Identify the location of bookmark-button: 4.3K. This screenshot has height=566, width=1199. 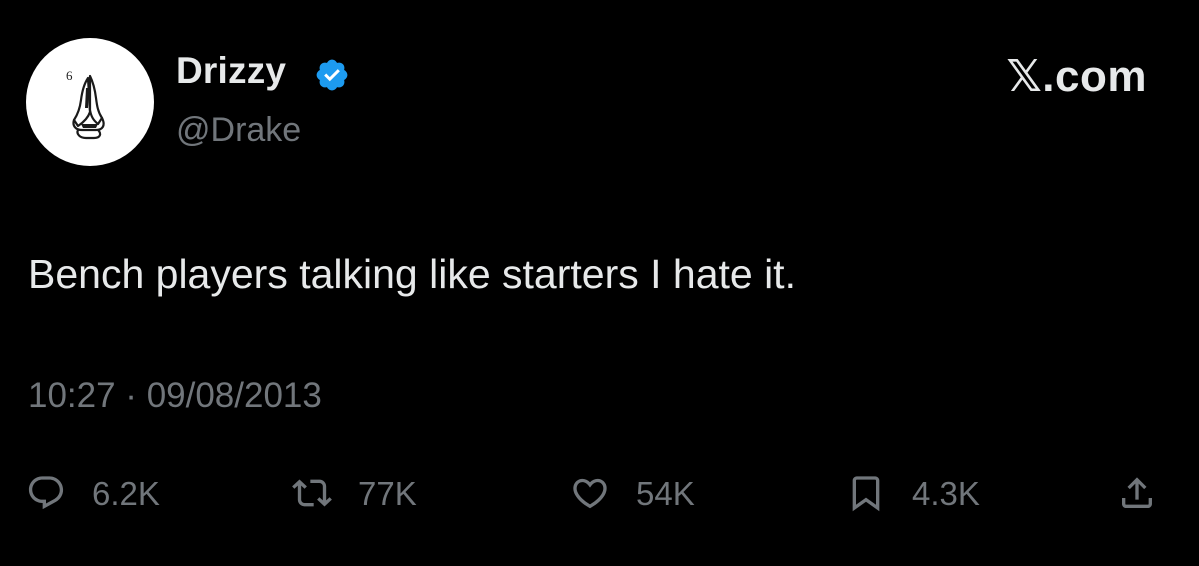
(913, 493).